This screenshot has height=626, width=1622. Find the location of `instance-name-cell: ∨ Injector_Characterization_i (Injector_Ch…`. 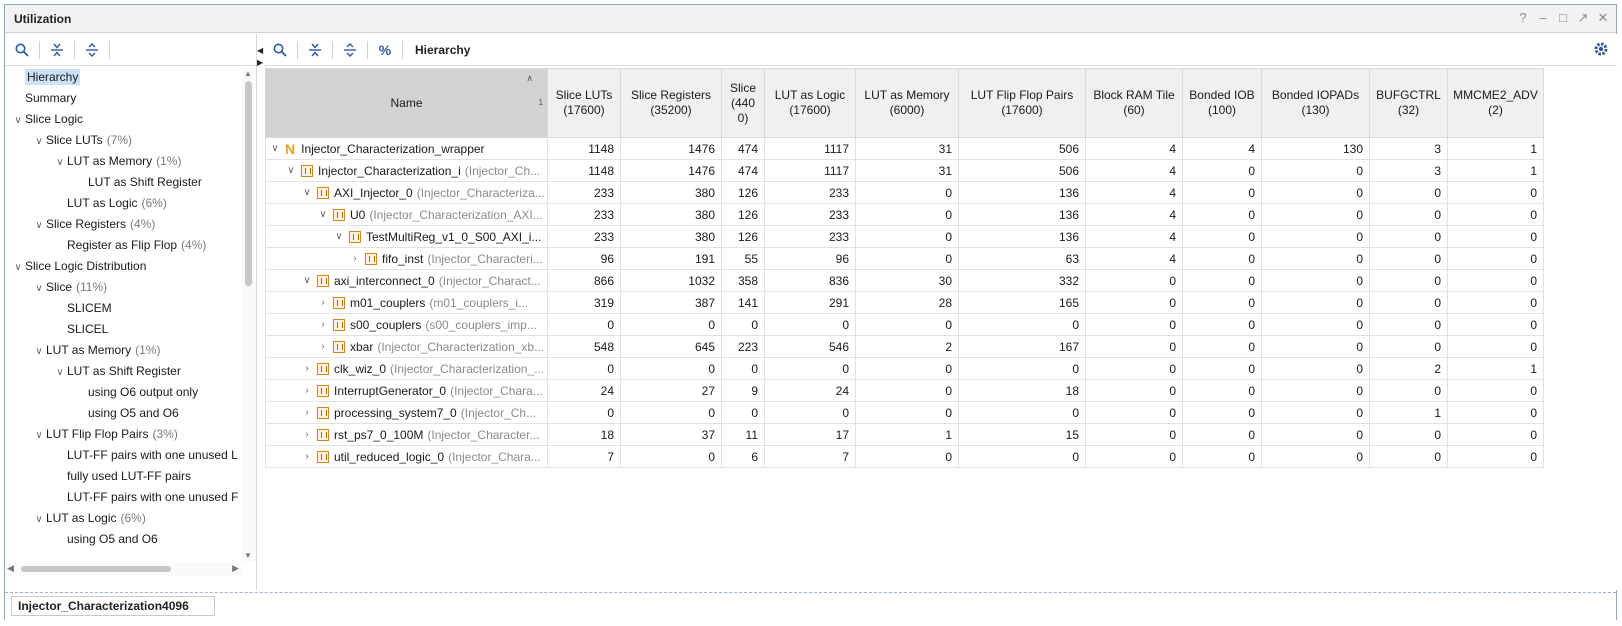

instance-name-cell: ∨ Injector_Characterization_i (Injector_Ch… is located at coordinates (406, 170).